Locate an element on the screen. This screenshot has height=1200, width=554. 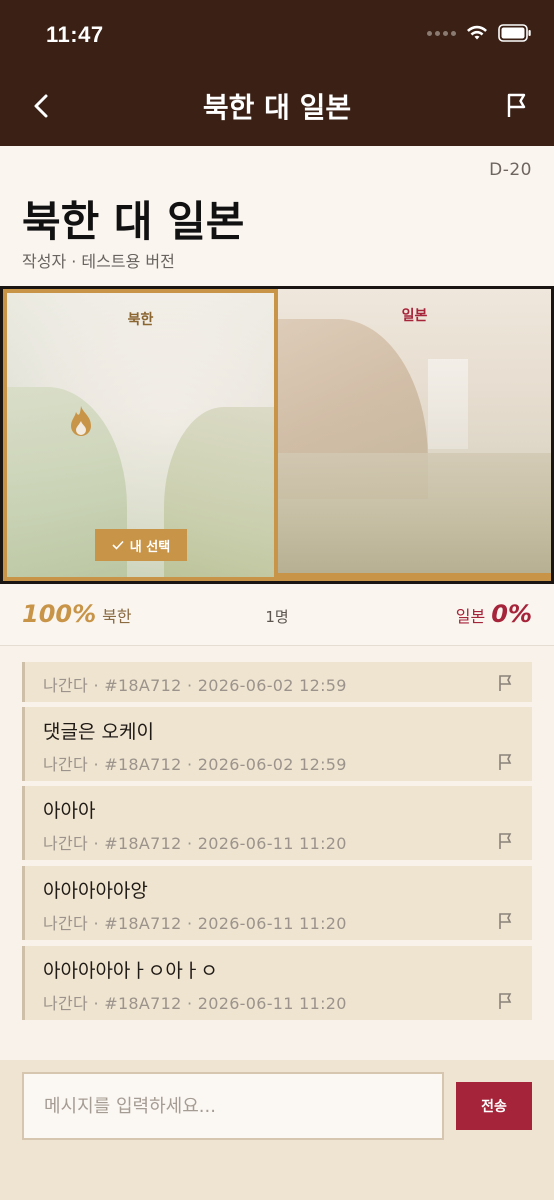
right-result-label: 일본 is located at coordinates (470, 616).